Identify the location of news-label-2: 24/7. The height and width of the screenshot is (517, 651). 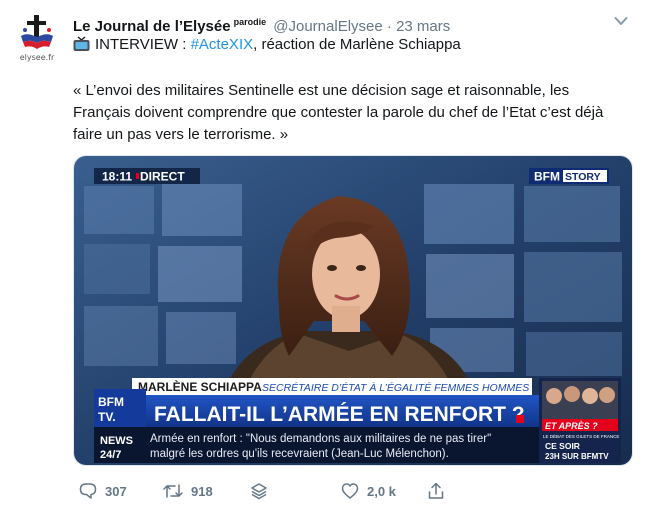
(110, 455).